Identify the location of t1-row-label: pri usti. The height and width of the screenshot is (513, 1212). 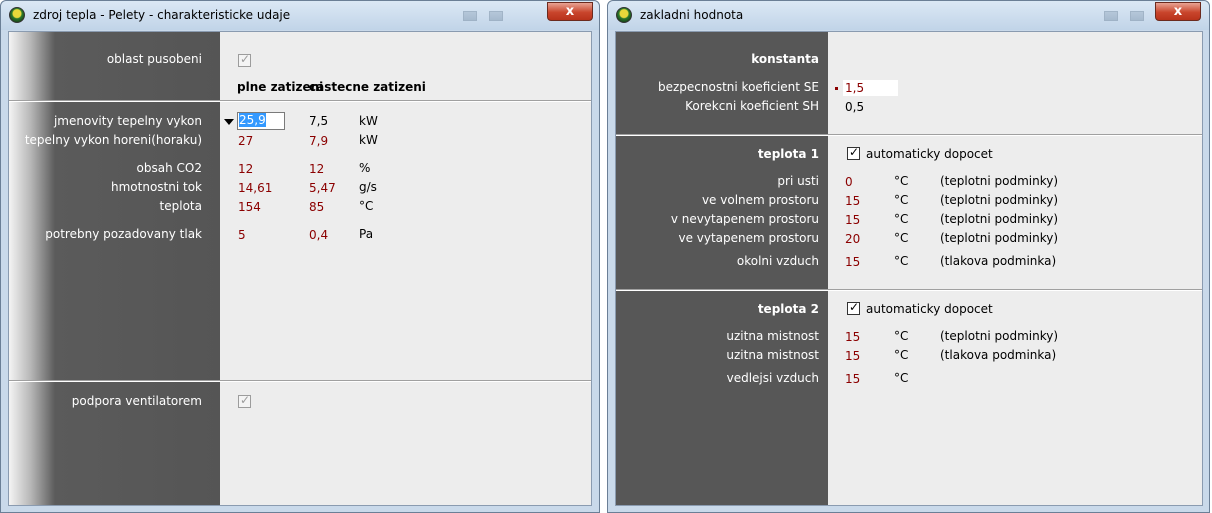
(798, 181).